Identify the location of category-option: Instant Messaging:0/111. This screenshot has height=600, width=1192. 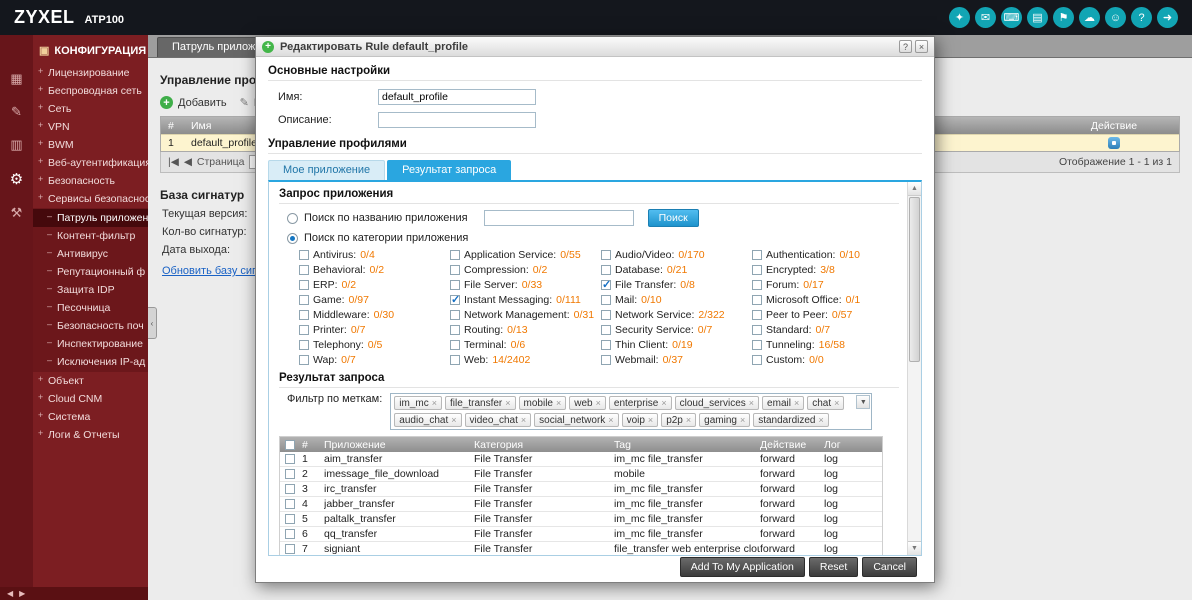
(523, 300).